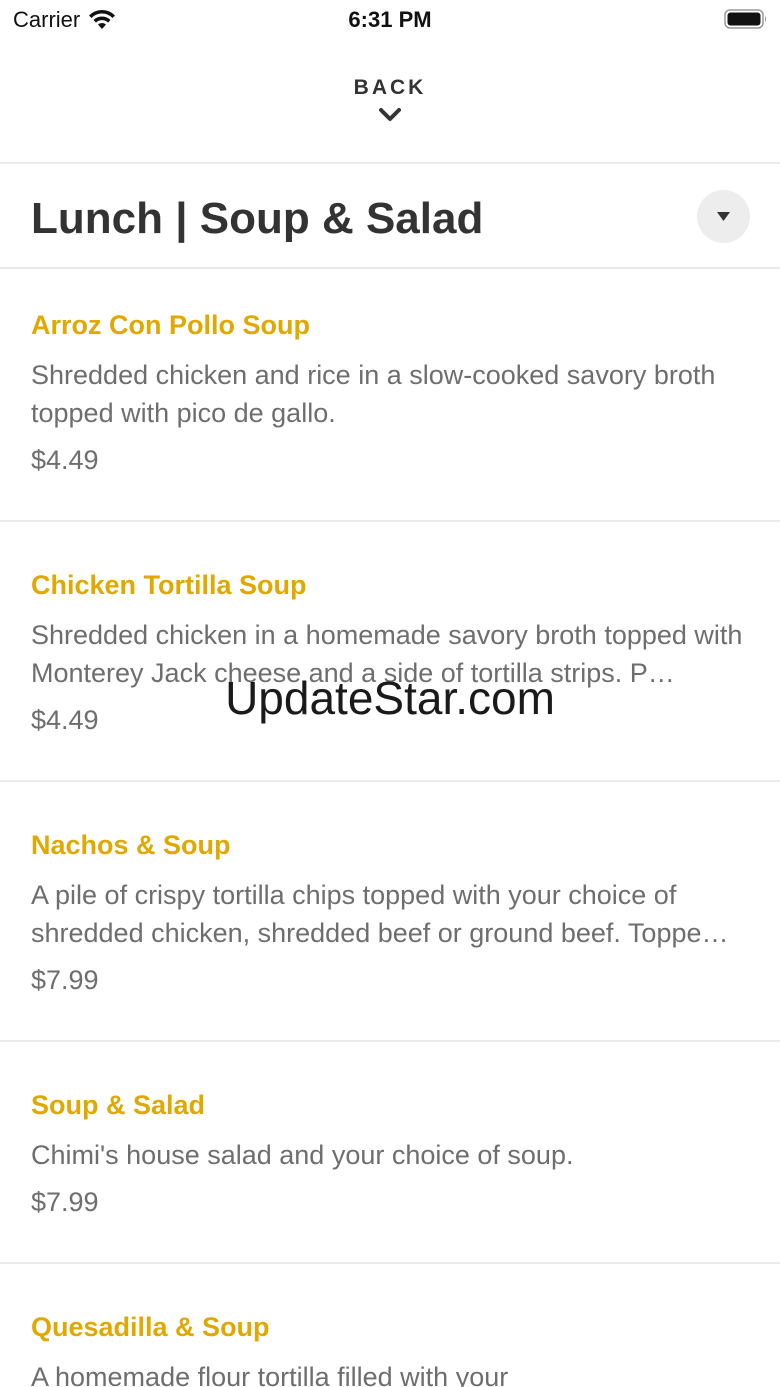 This screenshot has width=780, height=1387. I want to click on category-title: Lunch | Soup & Salad, so click(257, 218).